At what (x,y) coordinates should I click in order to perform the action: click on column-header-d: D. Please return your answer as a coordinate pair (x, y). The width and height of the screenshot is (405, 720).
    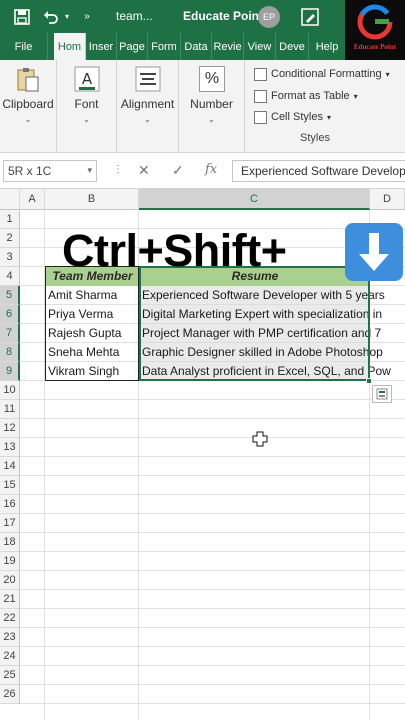
    Looking at the image, I should click on (387, 199).